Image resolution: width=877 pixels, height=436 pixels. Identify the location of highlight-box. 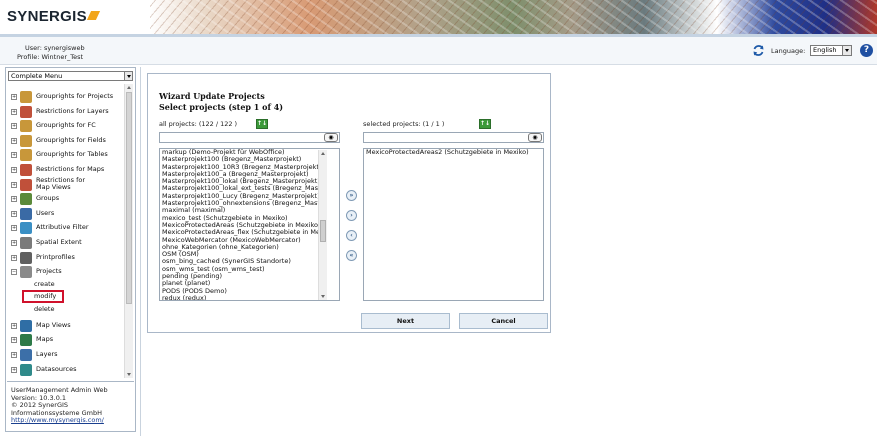
(43, 296).